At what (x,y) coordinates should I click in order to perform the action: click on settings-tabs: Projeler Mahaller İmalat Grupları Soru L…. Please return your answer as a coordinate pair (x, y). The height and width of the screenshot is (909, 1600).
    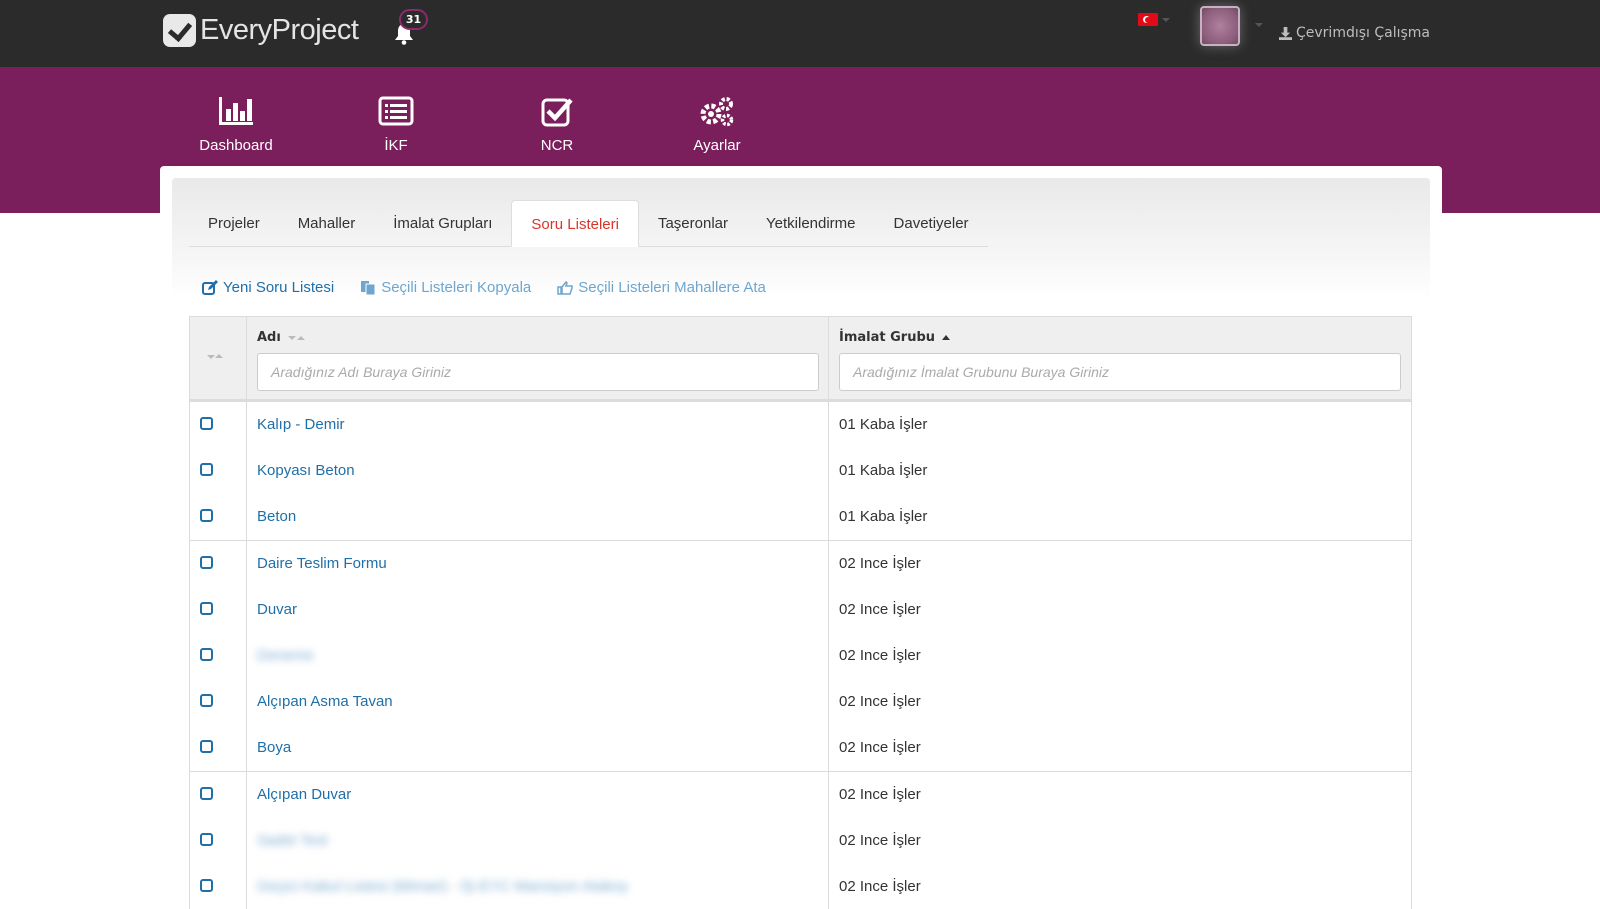
    Looking at the image, I should click on (588, 223).